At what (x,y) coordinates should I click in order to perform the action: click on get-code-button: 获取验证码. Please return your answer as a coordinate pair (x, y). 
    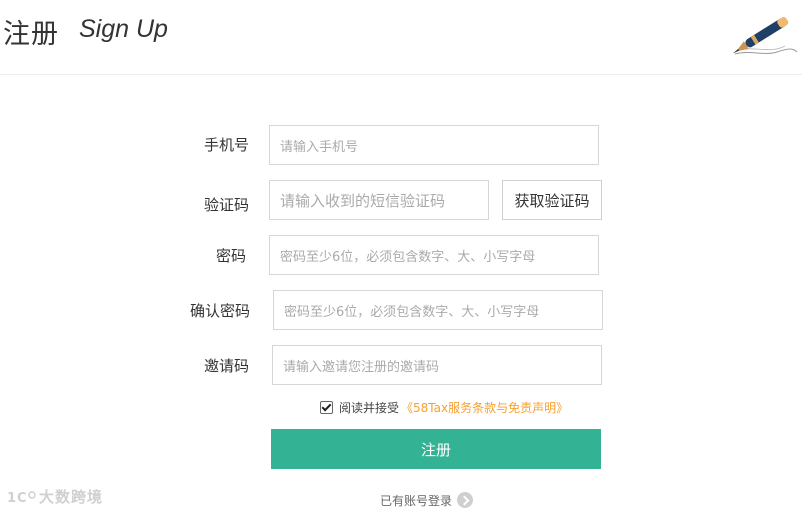
    Looking at the image, I should click on (552, 200).